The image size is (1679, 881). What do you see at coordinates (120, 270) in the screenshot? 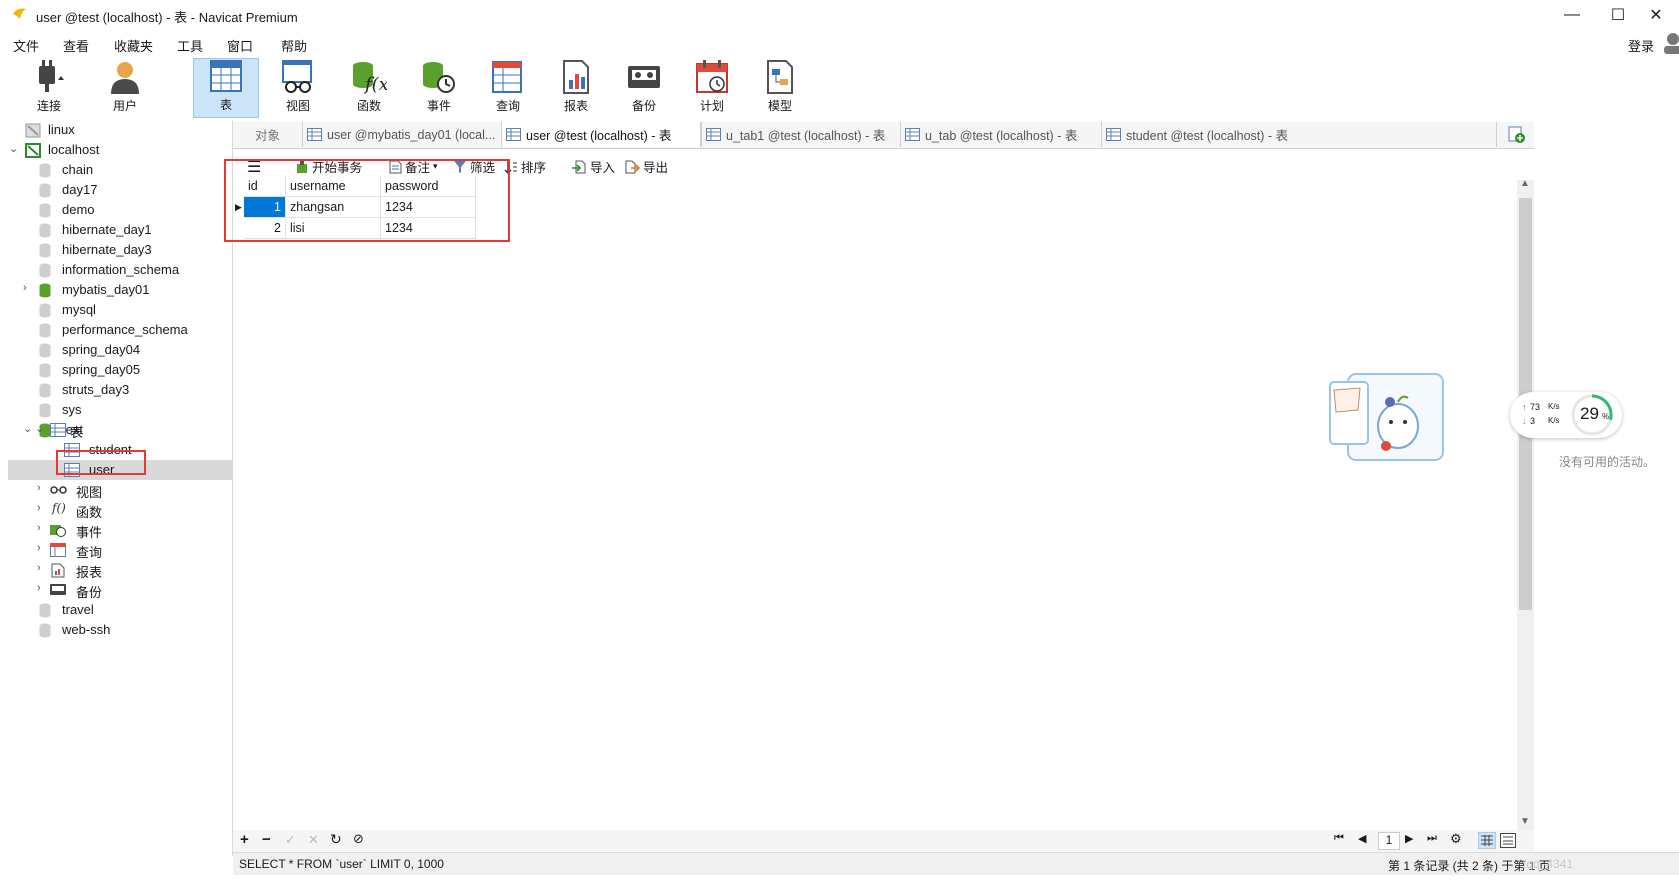
I see `tree-db-information-schema: information_schema` at bounding box center [120, 270].